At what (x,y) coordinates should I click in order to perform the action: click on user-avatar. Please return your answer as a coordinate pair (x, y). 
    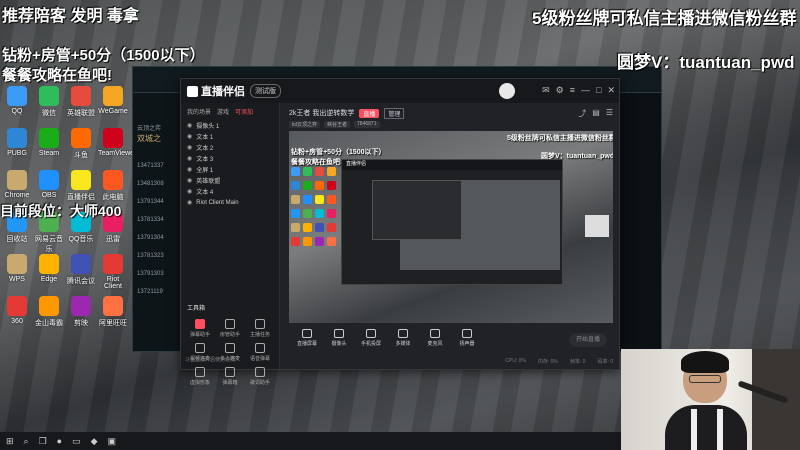
    Looking at the image, I should click on (507, 91).